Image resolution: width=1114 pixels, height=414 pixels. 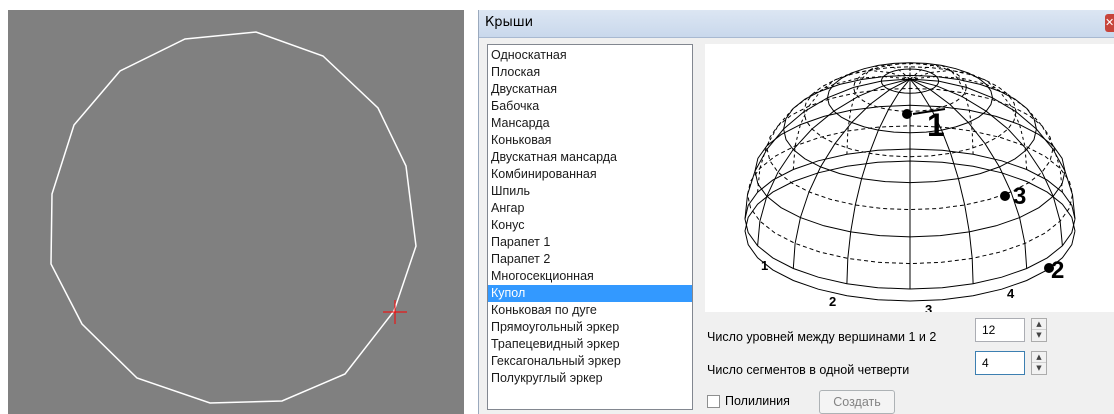 I want to click on roof-type-item: Двускатная мансарда, so click(x=590, y=157).